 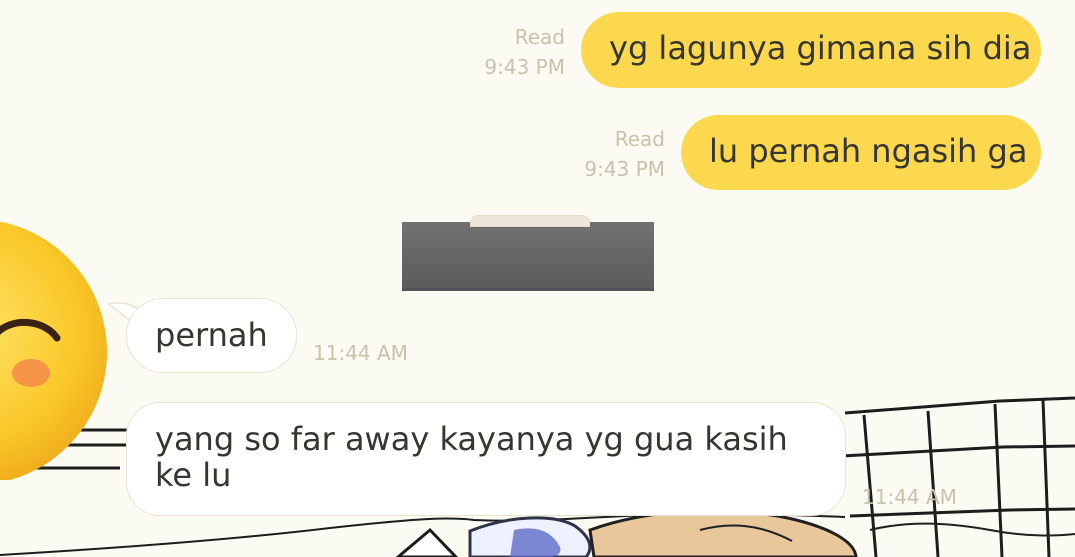 What do you see at coordinates (528, 253) in the screenshot?
I see `redacted-area` at bounding box center [528, 253].